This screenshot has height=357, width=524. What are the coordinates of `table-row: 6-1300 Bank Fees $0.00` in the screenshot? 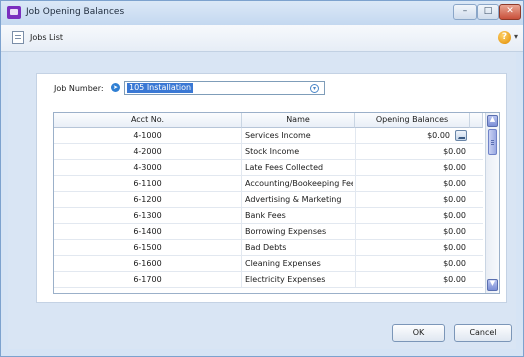 It's located at (268, 216).